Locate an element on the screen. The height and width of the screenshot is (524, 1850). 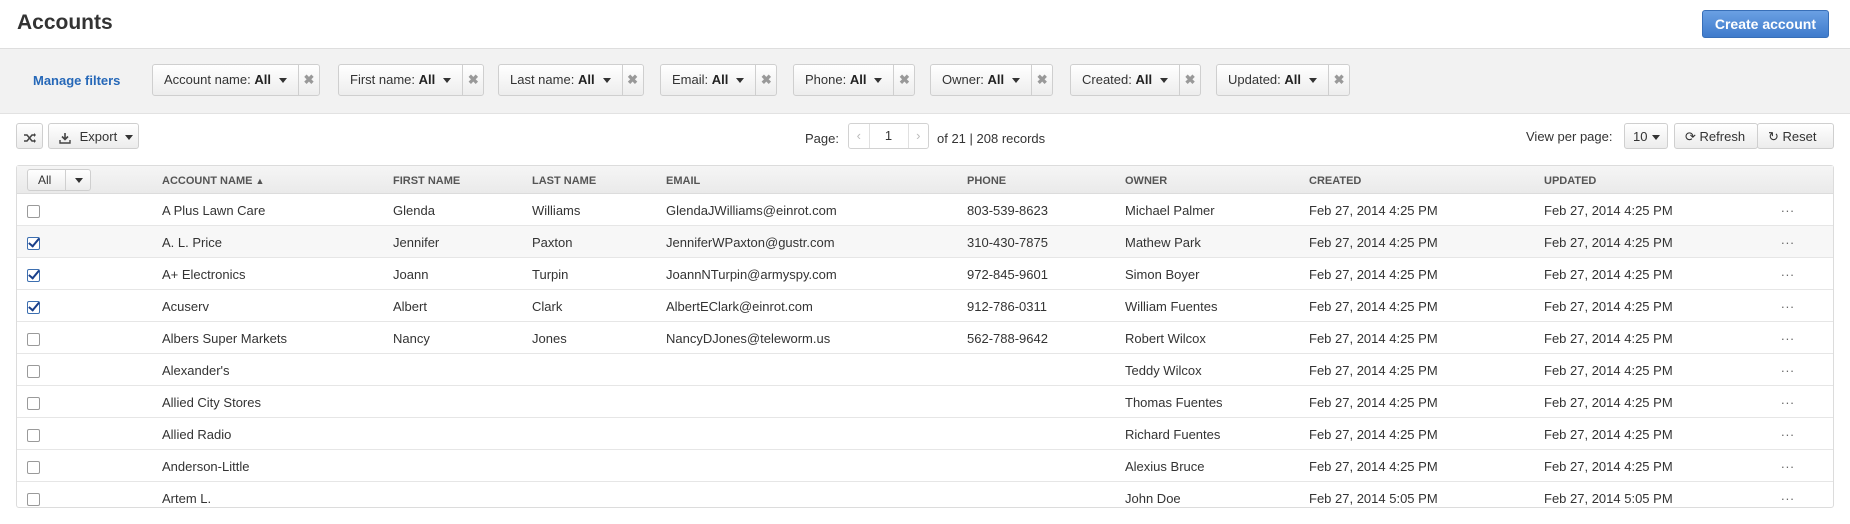
column-header-first-name: First Name is located at coordinates (426, 181).